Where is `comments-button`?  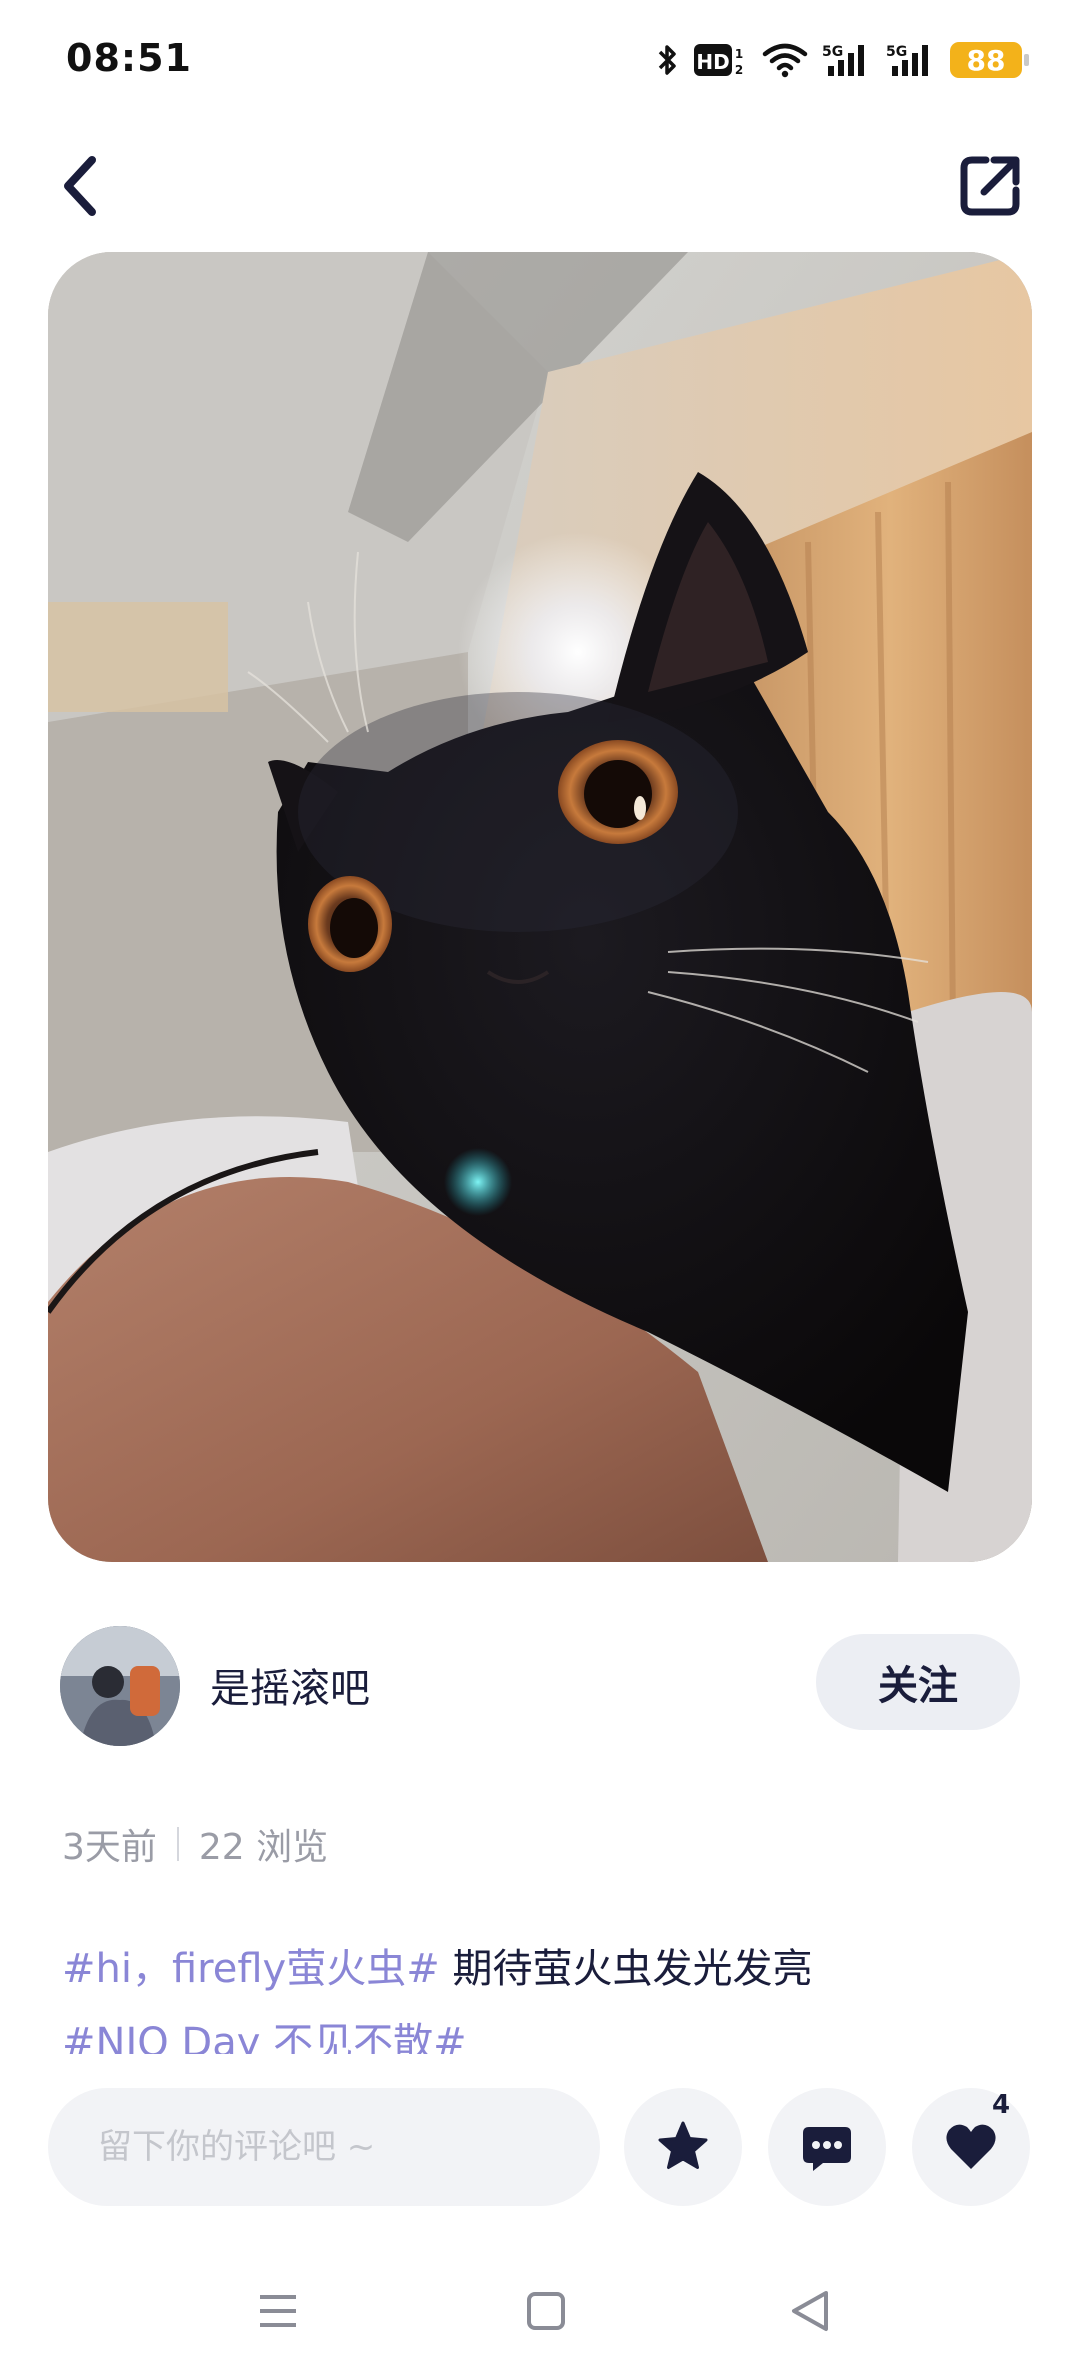 comments-button is located at coordinates (827, 2147).